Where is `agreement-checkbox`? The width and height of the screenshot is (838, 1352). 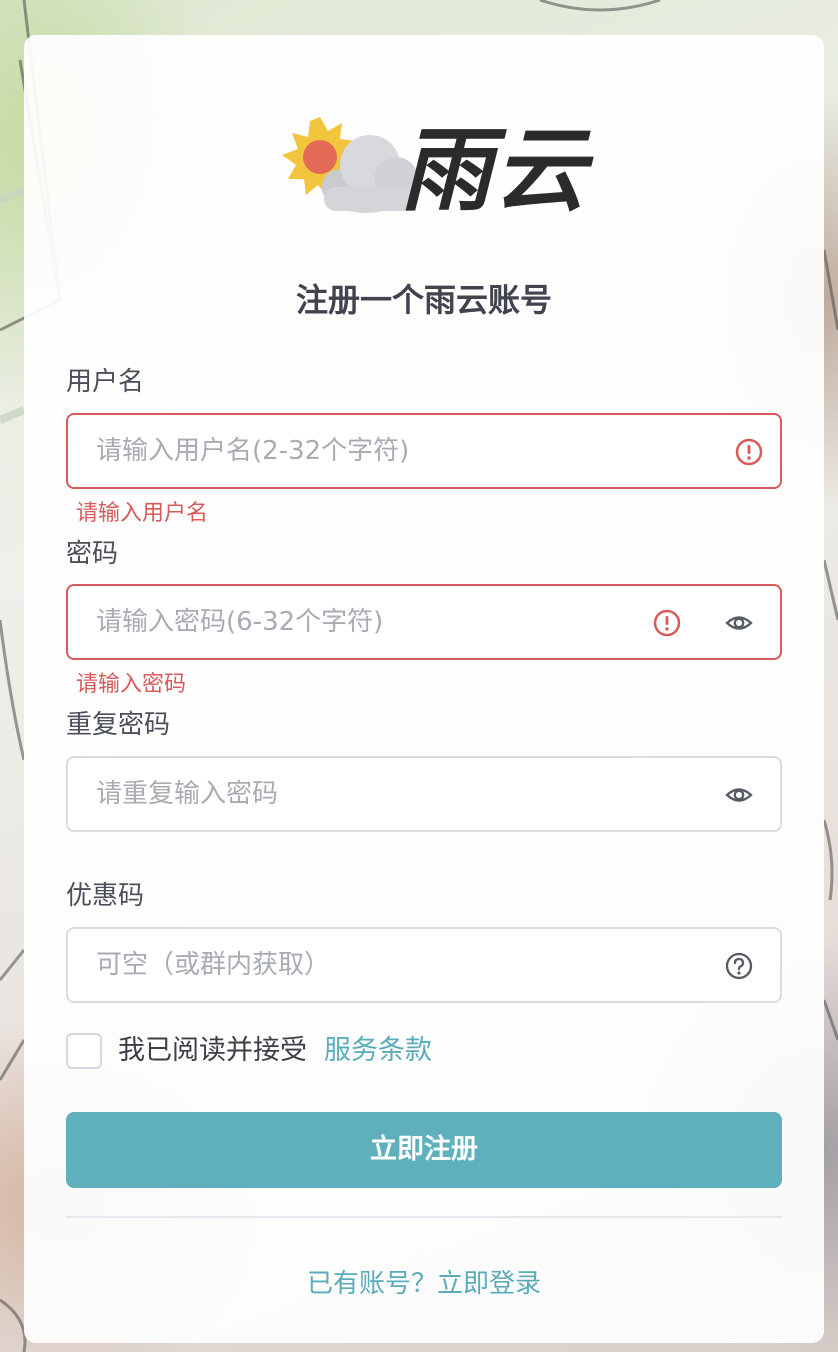 agreement-checkbox is located at coordinates (84, 1051).